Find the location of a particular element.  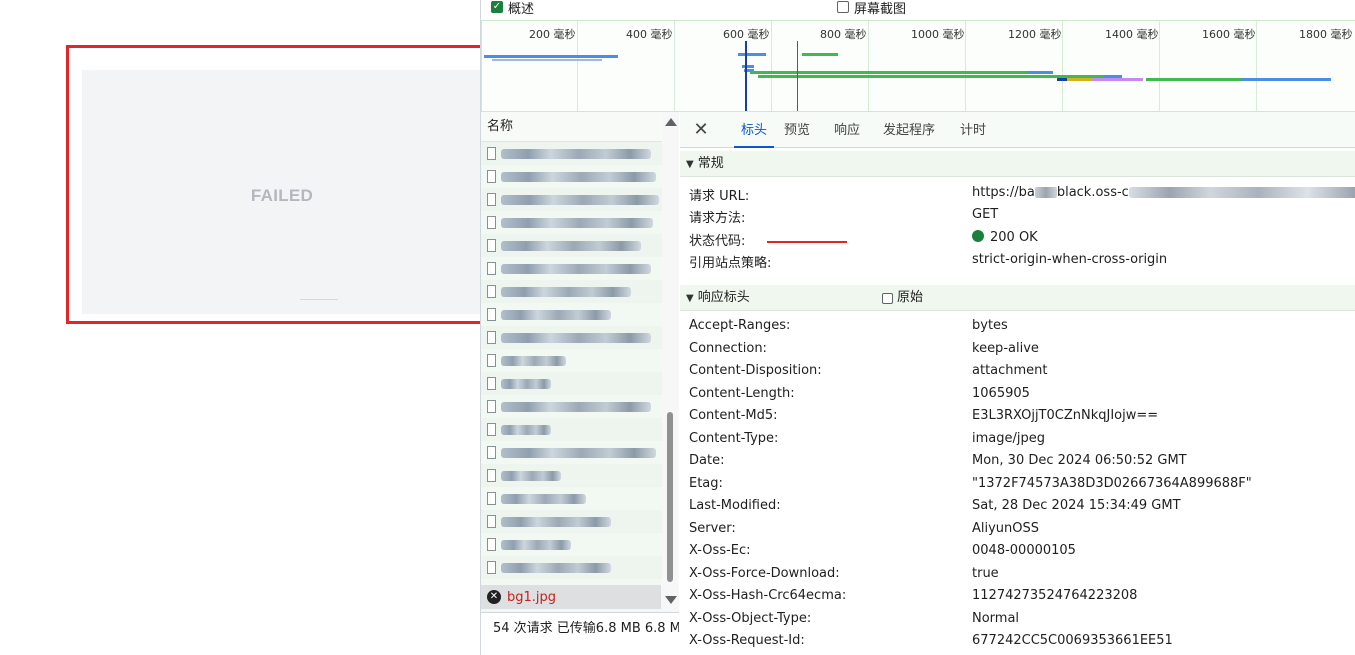

header-key: Etag: is located at coordinates (706, 483).